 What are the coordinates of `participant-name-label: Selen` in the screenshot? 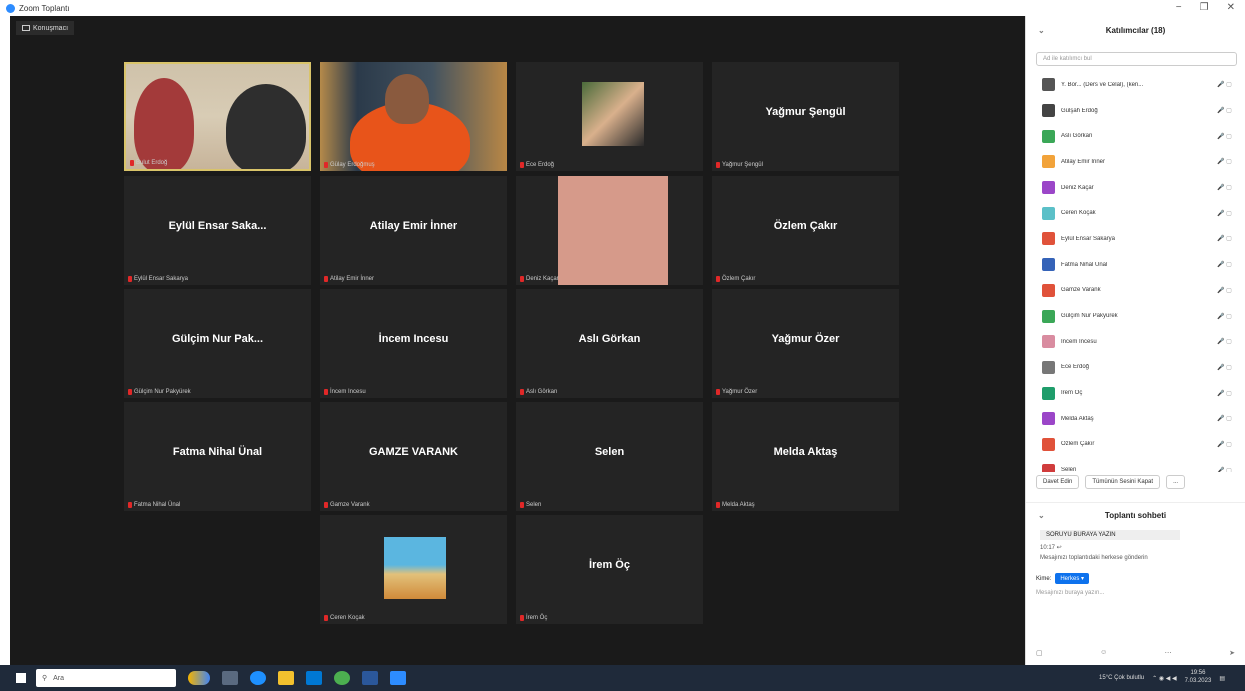 It's located at (530, 505).